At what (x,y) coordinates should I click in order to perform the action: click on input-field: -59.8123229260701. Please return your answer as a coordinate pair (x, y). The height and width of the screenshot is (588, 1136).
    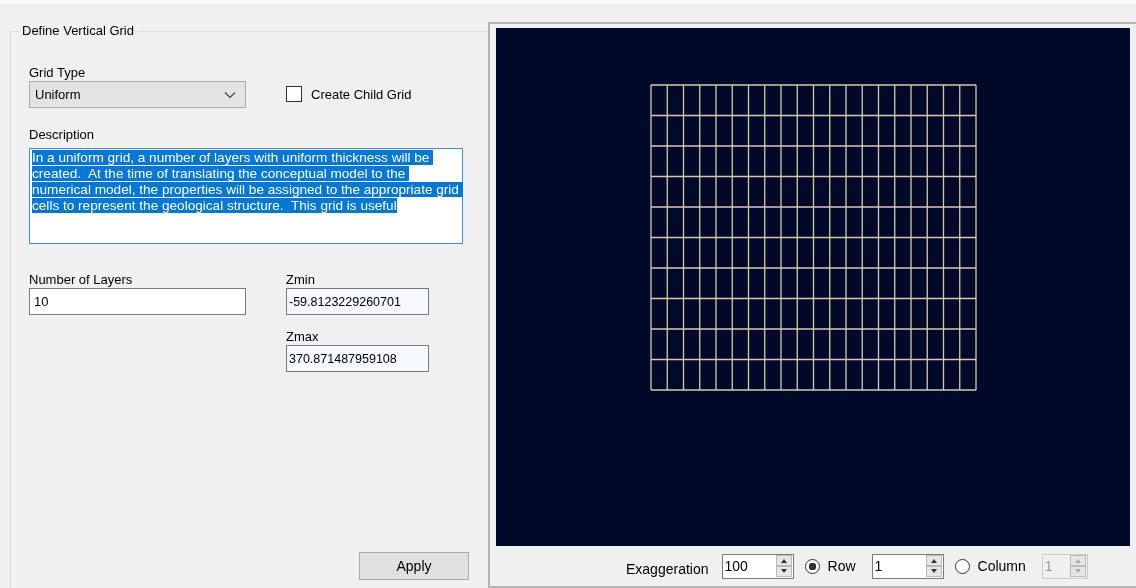
    Looking at the image, I should click on (357, 301).